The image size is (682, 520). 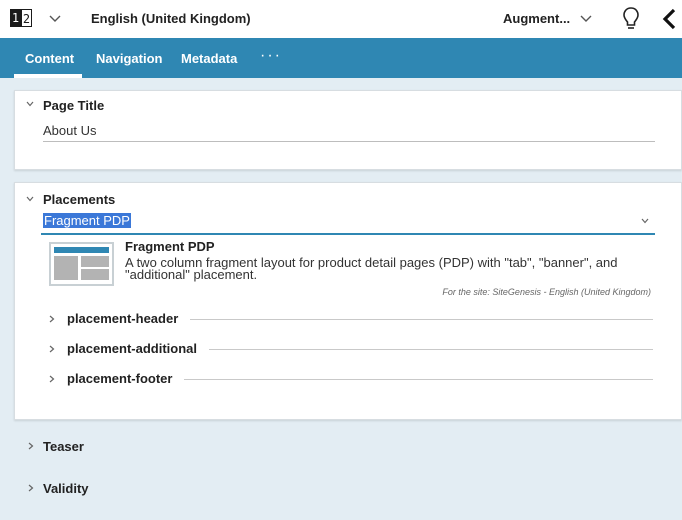 What do you see at coordinates (209, 58) in the screenshot?
I see `tab-metadata: Metadata` at bounding box center [209, 58].